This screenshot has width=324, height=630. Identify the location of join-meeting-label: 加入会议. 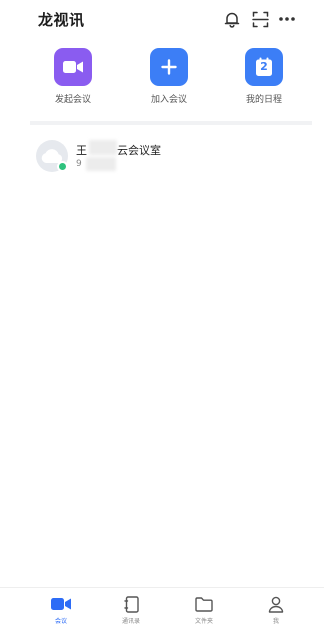
(168, 100).